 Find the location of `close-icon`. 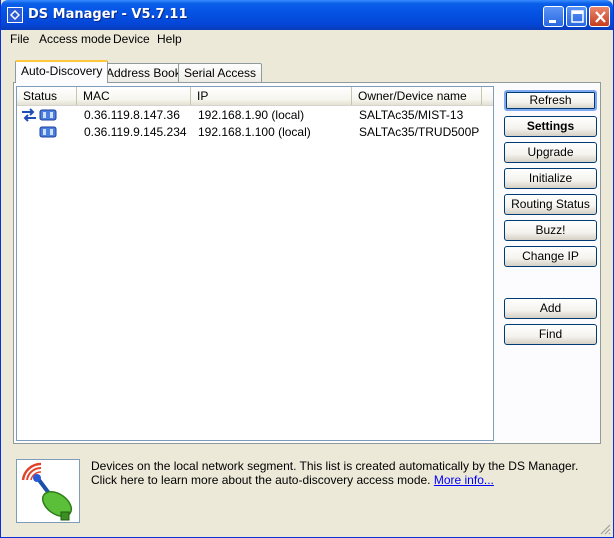

close-icon is located at coordinates (600, 17).